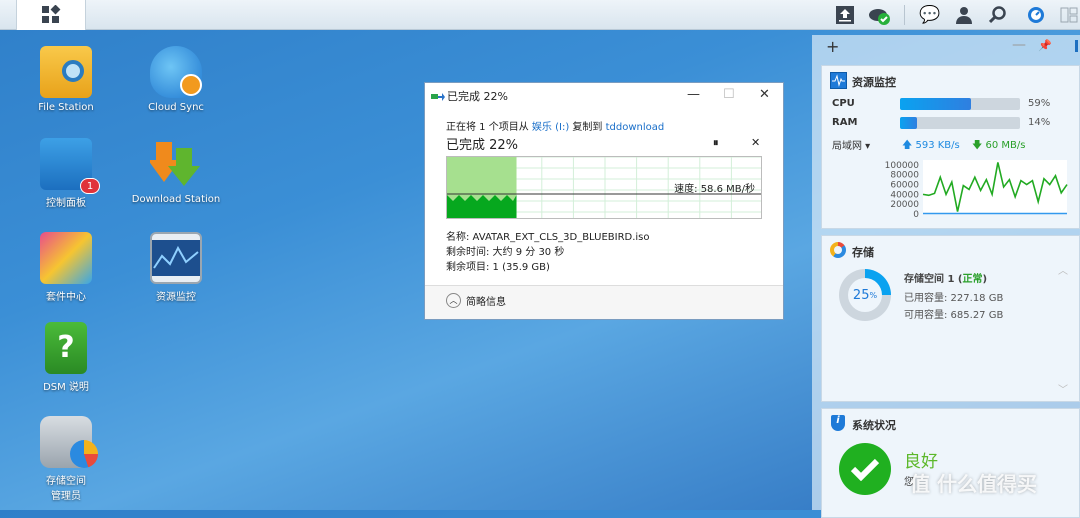  I want to click on chevron-up-icon: ︿, so click(453, 300).